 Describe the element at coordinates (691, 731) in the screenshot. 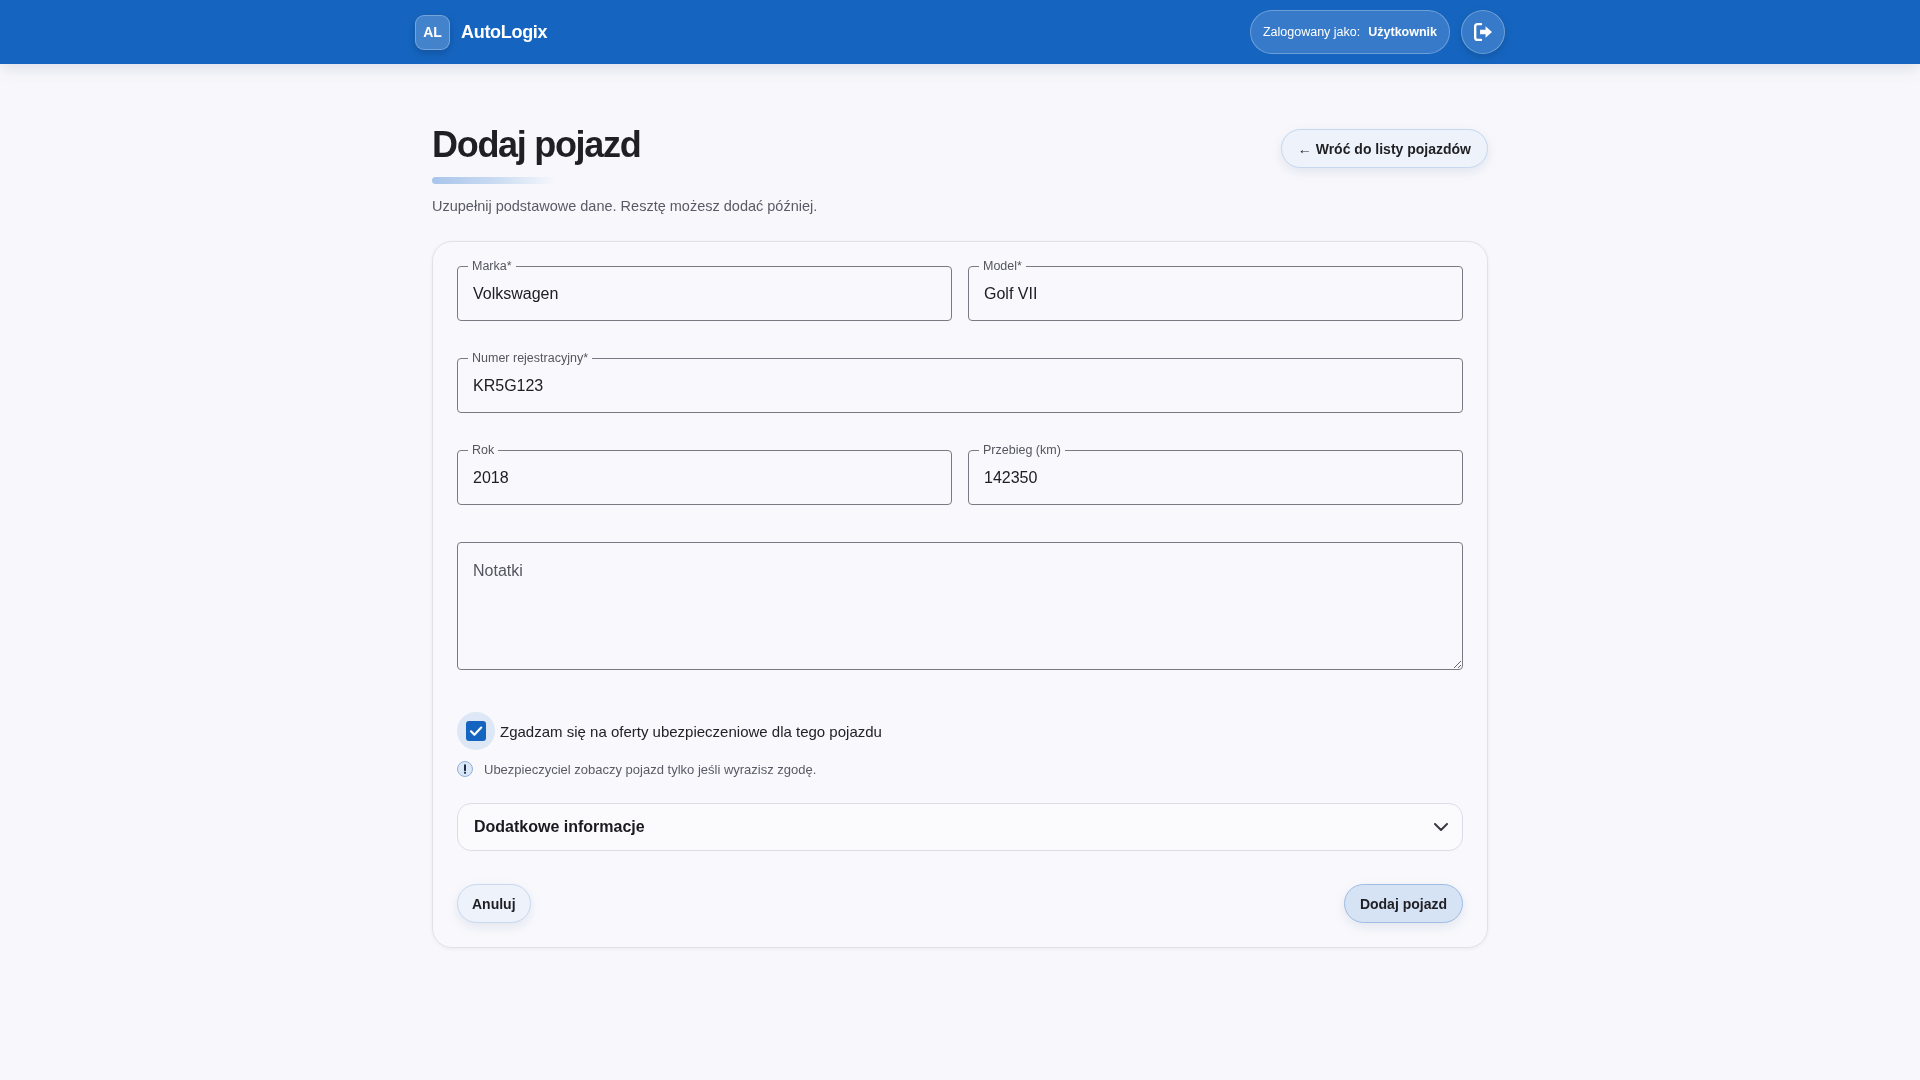

I see `checkbox-label: Zgadzam się na oferty ubezpieczeniowe dla tego pojazdu` at that location.